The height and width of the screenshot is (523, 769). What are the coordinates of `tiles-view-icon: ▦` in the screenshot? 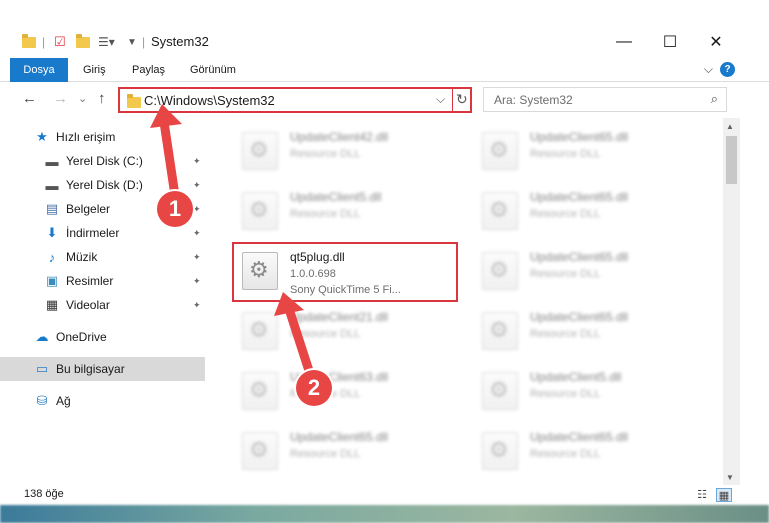 It's located at (724, 495).